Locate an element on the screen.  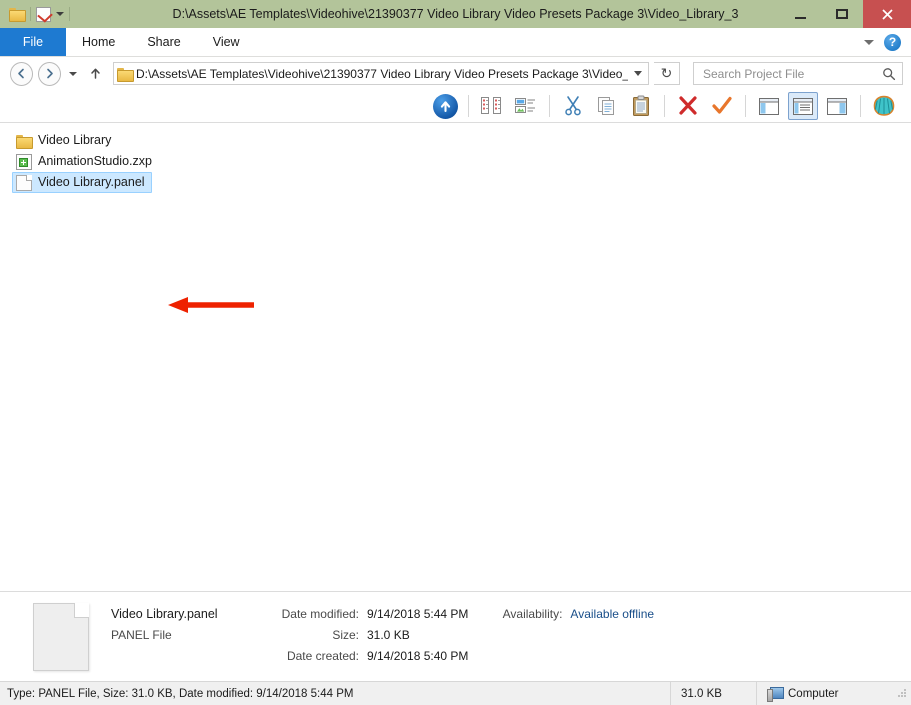
scissors-icon is located at coordinates (573, 106).